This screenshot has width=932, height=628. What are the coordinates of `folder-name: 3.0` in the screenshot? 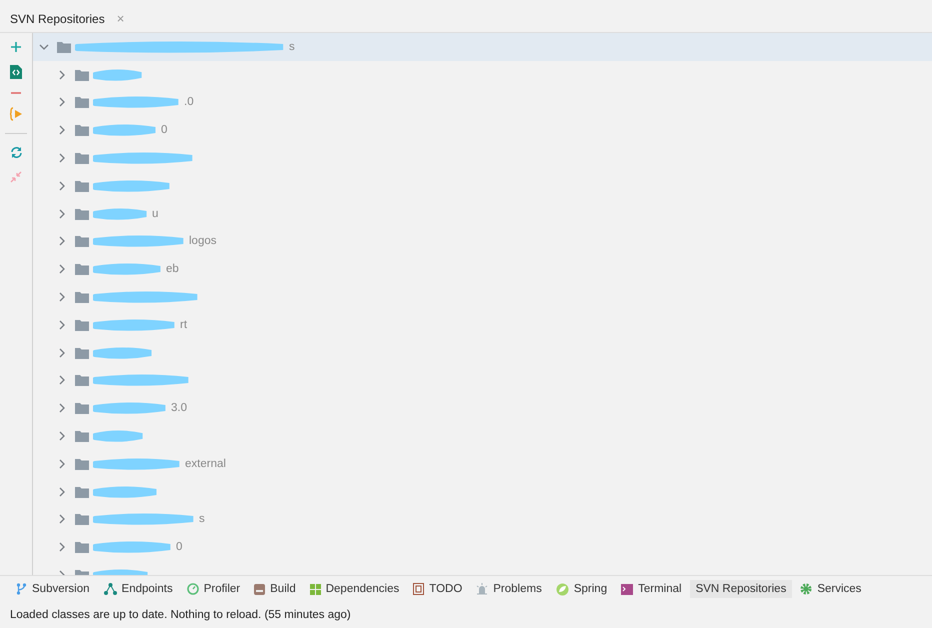 It's located at (179, 408).